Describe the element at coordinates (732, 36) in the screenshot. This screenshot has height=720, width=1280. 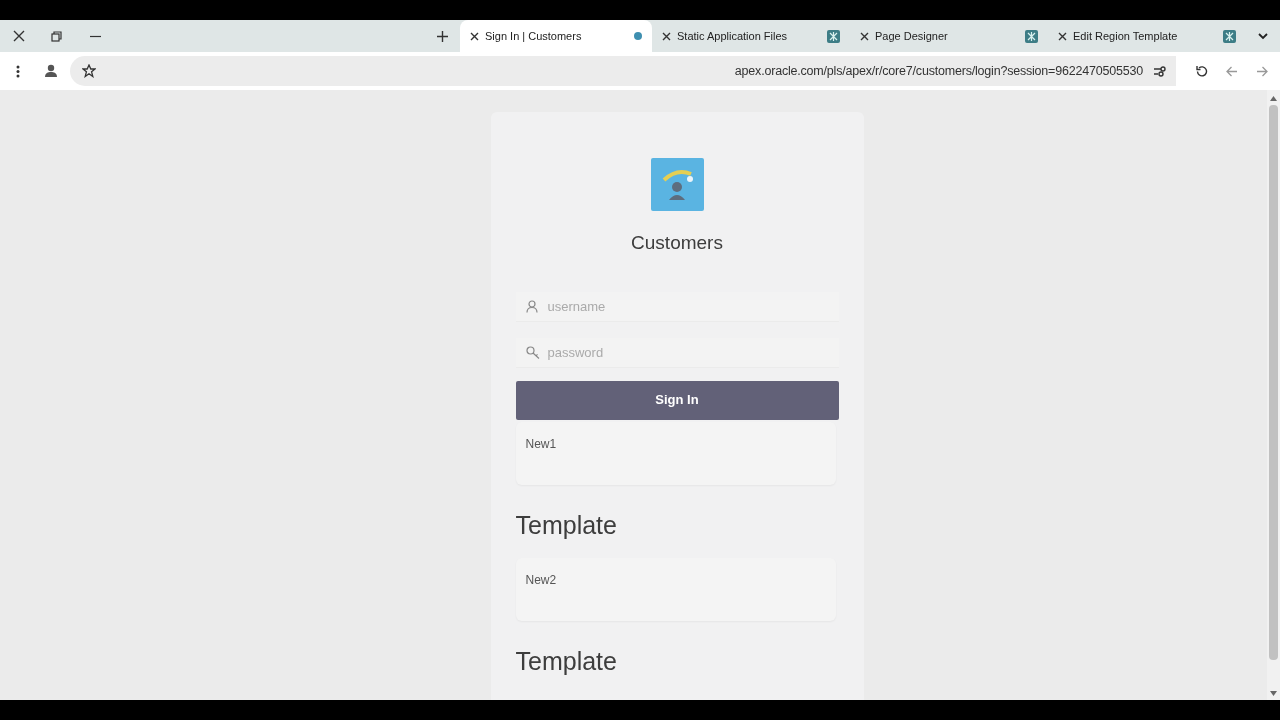
I see `tab-title: Static Application Files` at that location.